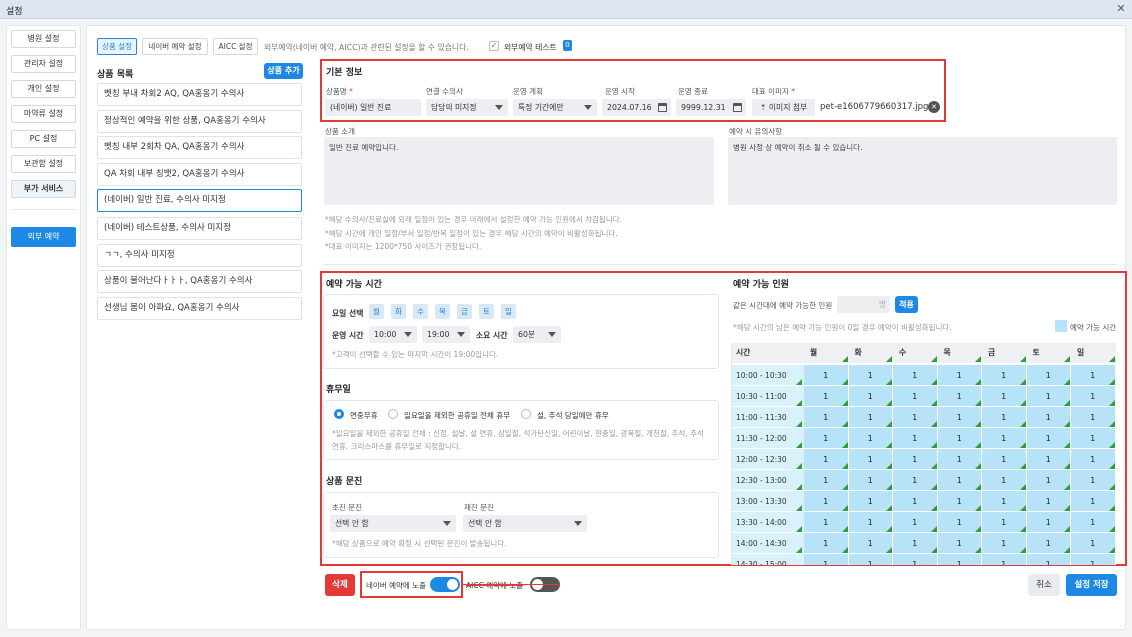  I want to click on grid-time-cell: 14:00 - 14:30, so click(768, 543).